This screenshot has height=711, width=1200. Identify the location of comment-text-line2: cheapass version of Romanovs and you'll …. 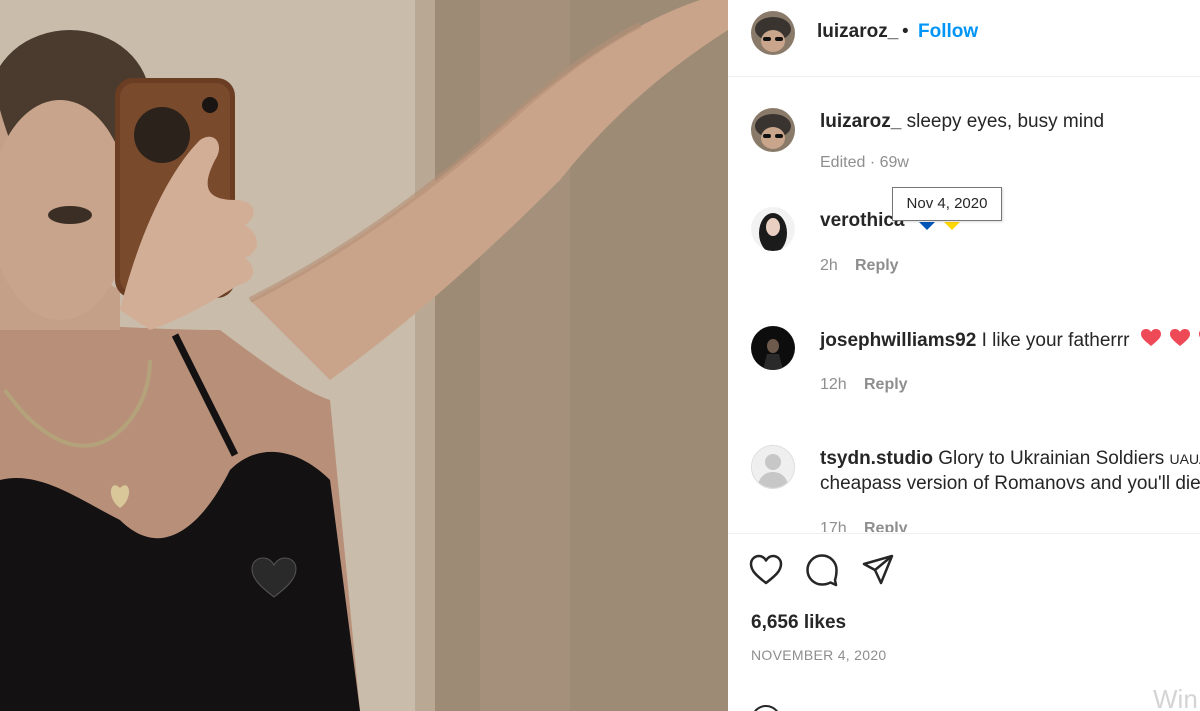
(1010, 483).